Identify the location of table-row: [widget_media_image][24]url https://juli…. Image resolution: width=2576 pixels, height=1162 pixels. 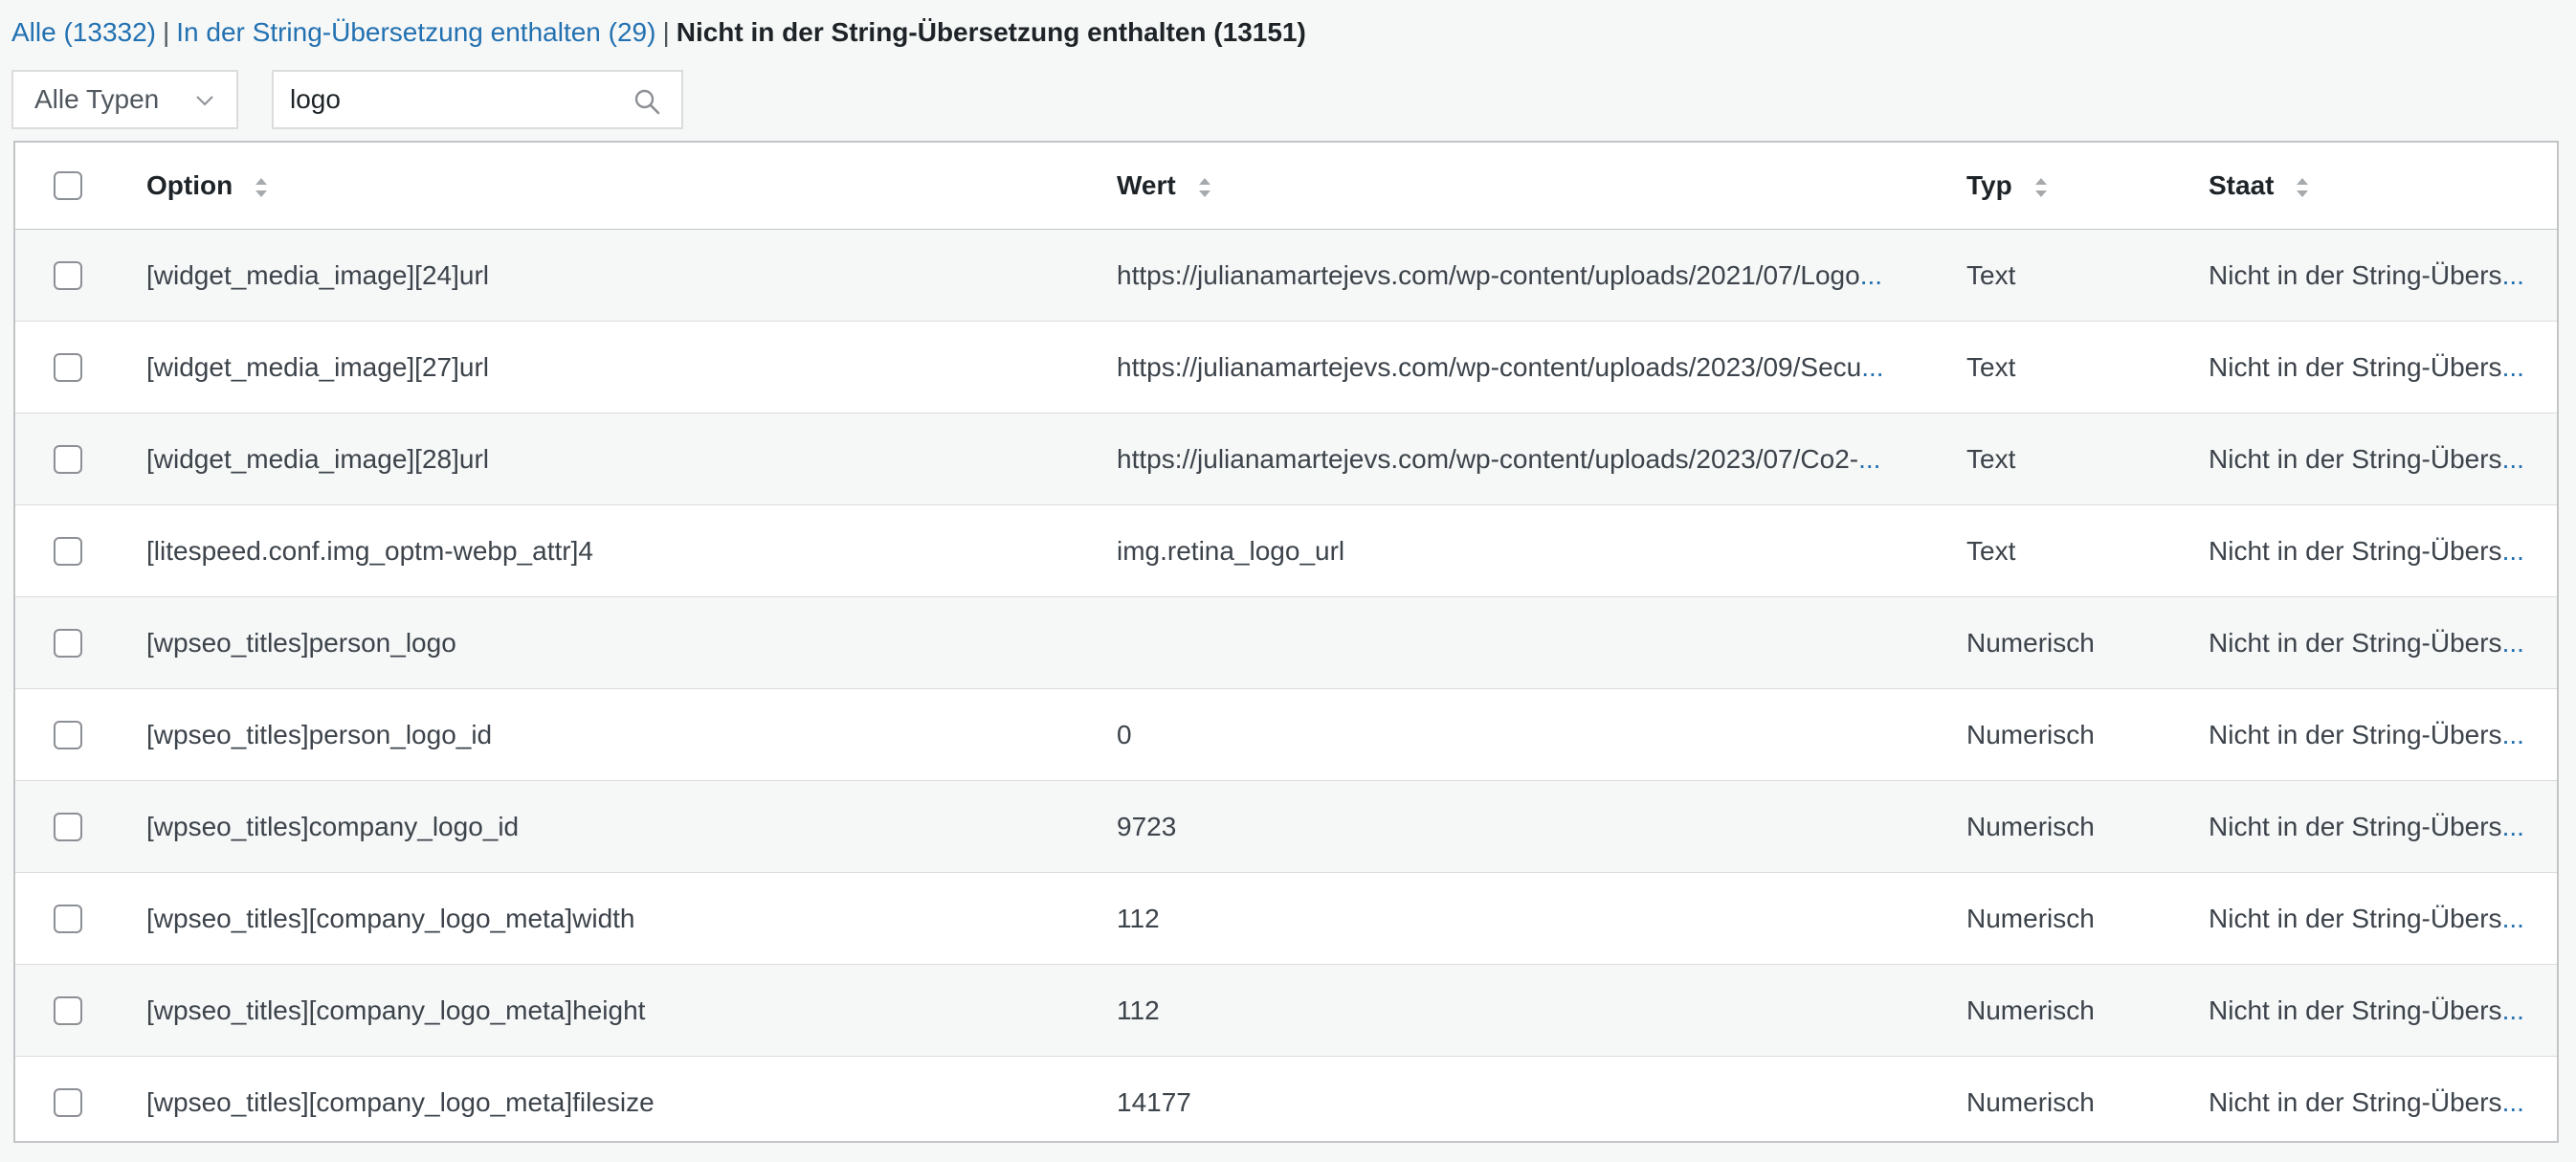
(1286, 276).